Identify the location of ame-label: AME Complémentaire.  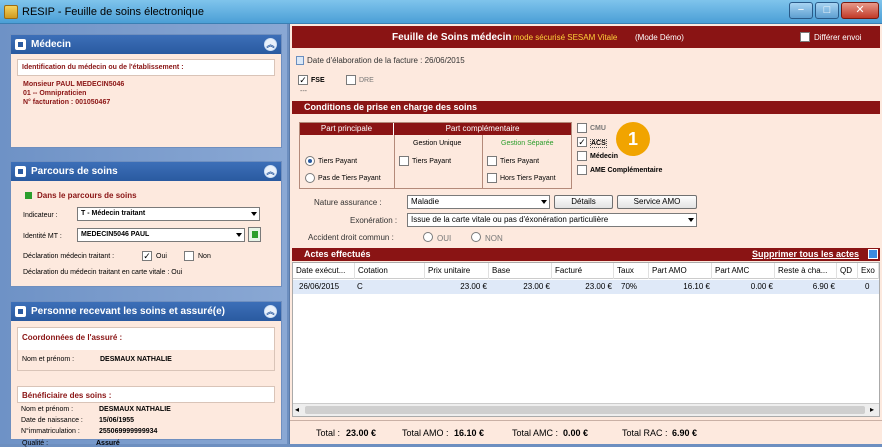
(626, 170).